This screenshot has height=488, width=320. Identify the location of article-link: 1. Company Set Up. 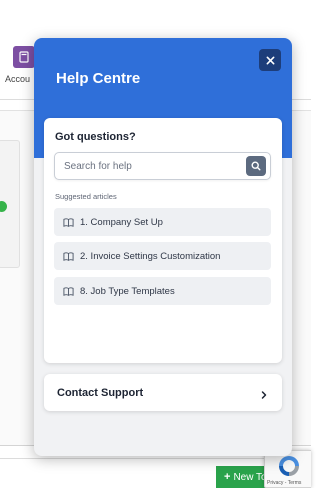
(162, 222).